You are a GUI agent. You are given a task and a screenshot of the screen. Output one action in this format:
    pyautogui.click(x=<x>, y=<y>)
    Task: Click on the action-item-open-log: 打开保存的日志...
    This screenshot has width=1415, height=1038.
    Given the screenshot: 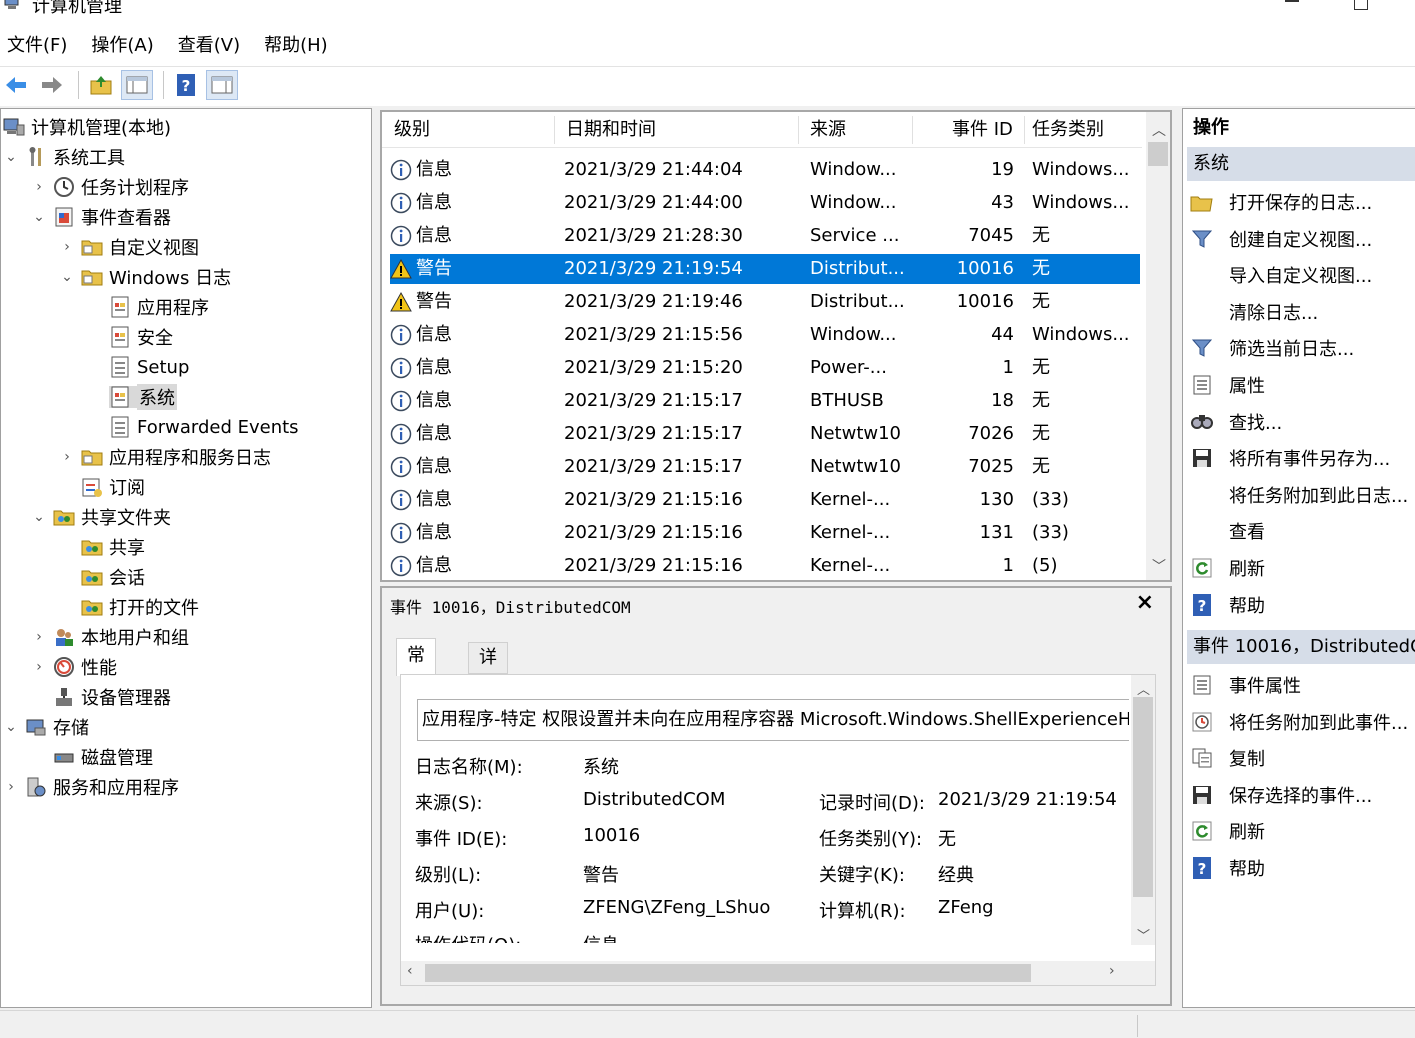 What is the action you would take?
    pyautogui.click(x=1302, y=202)
    